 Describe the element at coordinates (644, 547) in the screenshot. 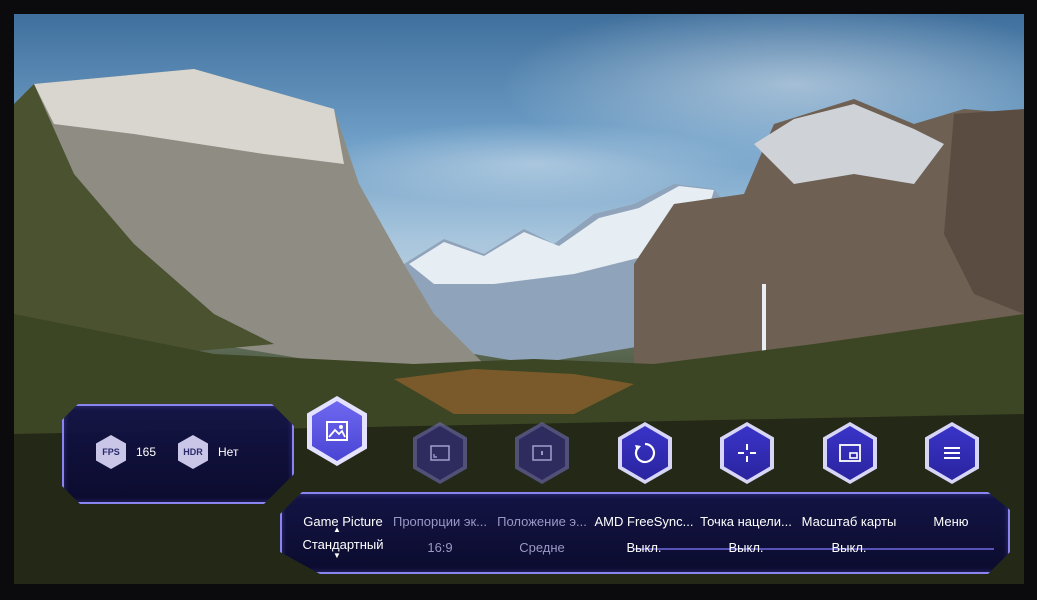

I see `freesync-value: Выкл.` at that location.